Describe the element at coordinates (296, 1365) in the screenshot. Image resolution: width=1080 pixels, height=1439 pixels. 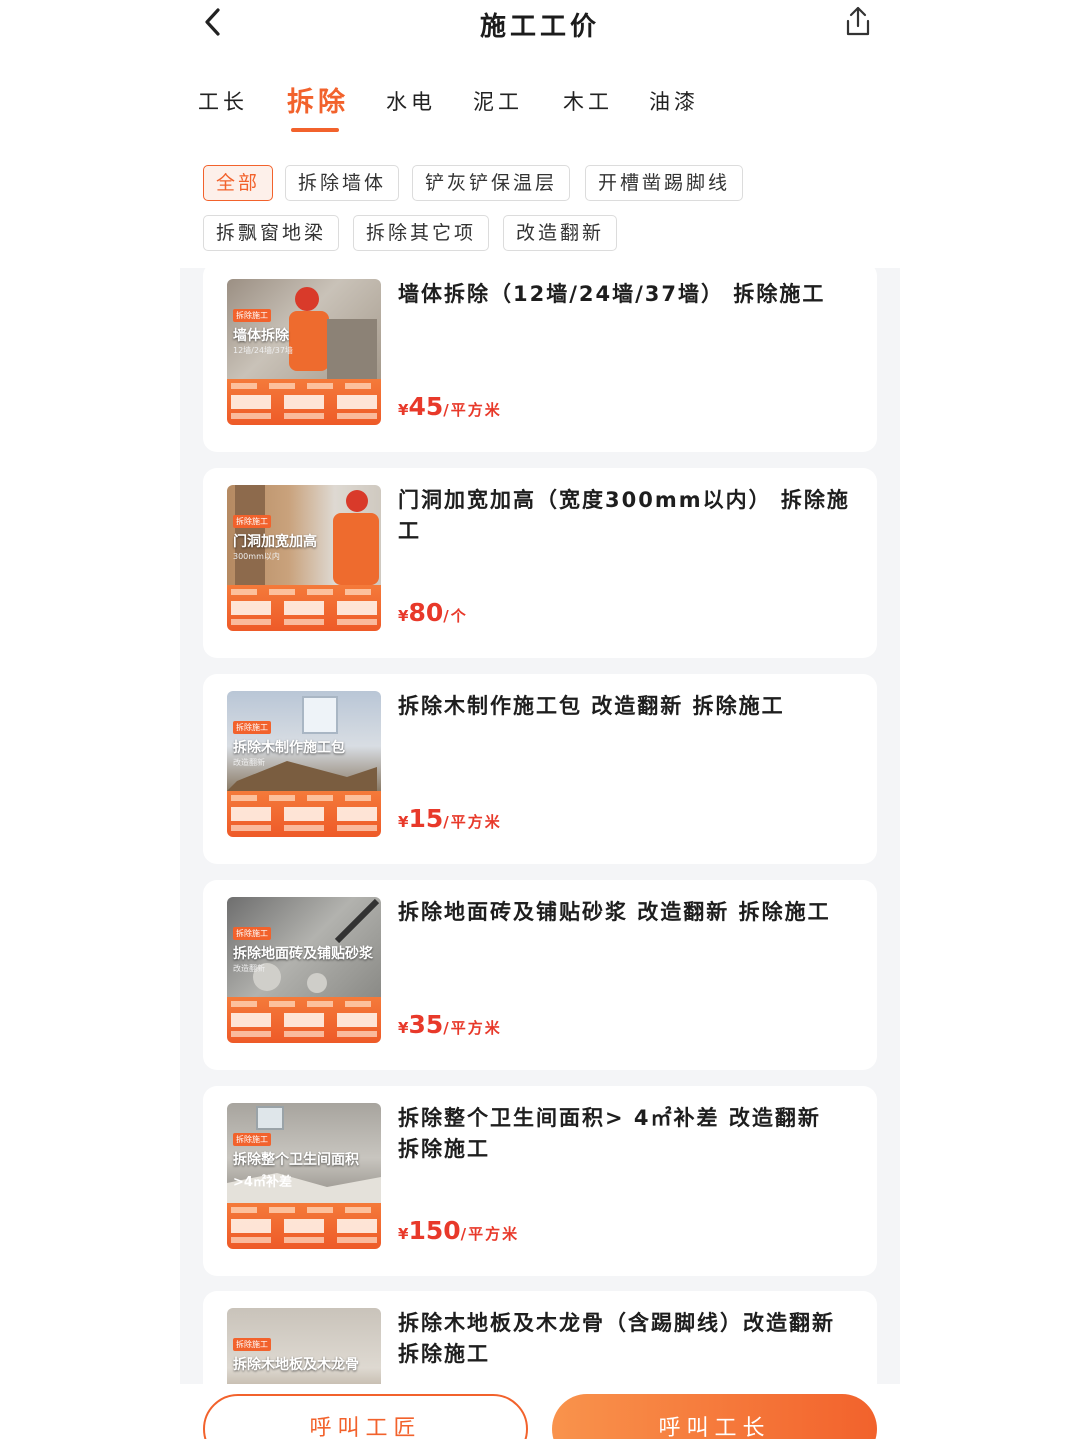
I see `thumb-title: 拆除木地板及木龙骨` at that location.